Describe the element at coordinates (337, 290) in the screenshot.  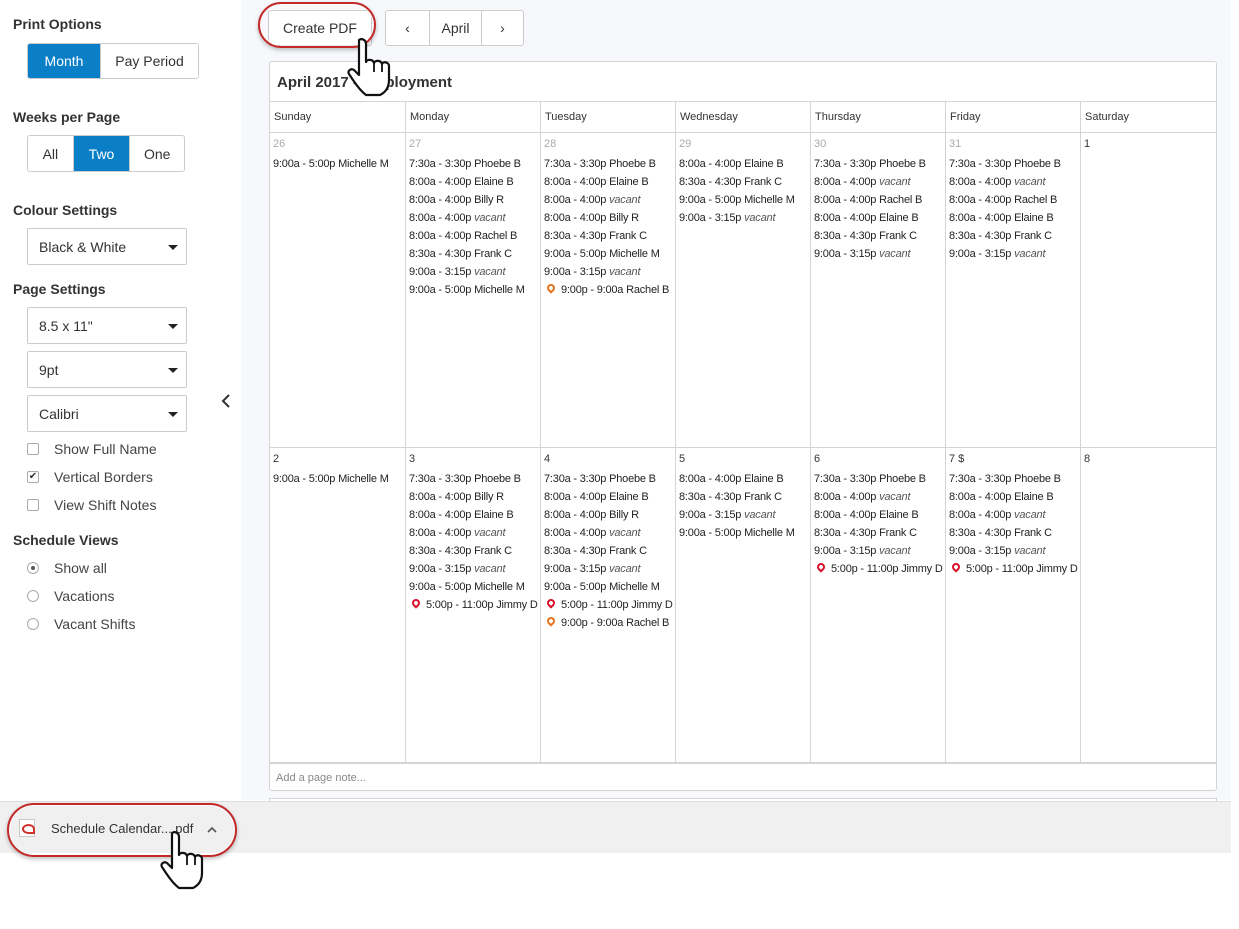
I see `calendar-day-cell: 26 9:00a - 5:00p Michelle M` at that location.